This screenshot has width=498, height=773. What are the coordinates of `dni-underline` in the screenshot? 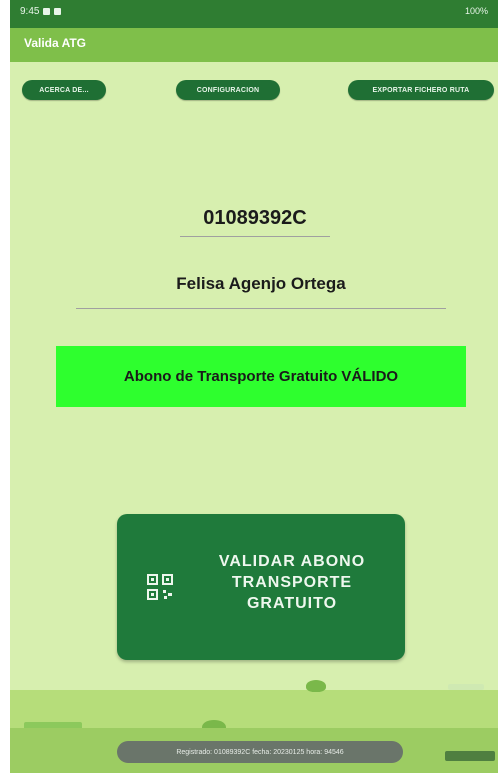 It's located at (255, 236).